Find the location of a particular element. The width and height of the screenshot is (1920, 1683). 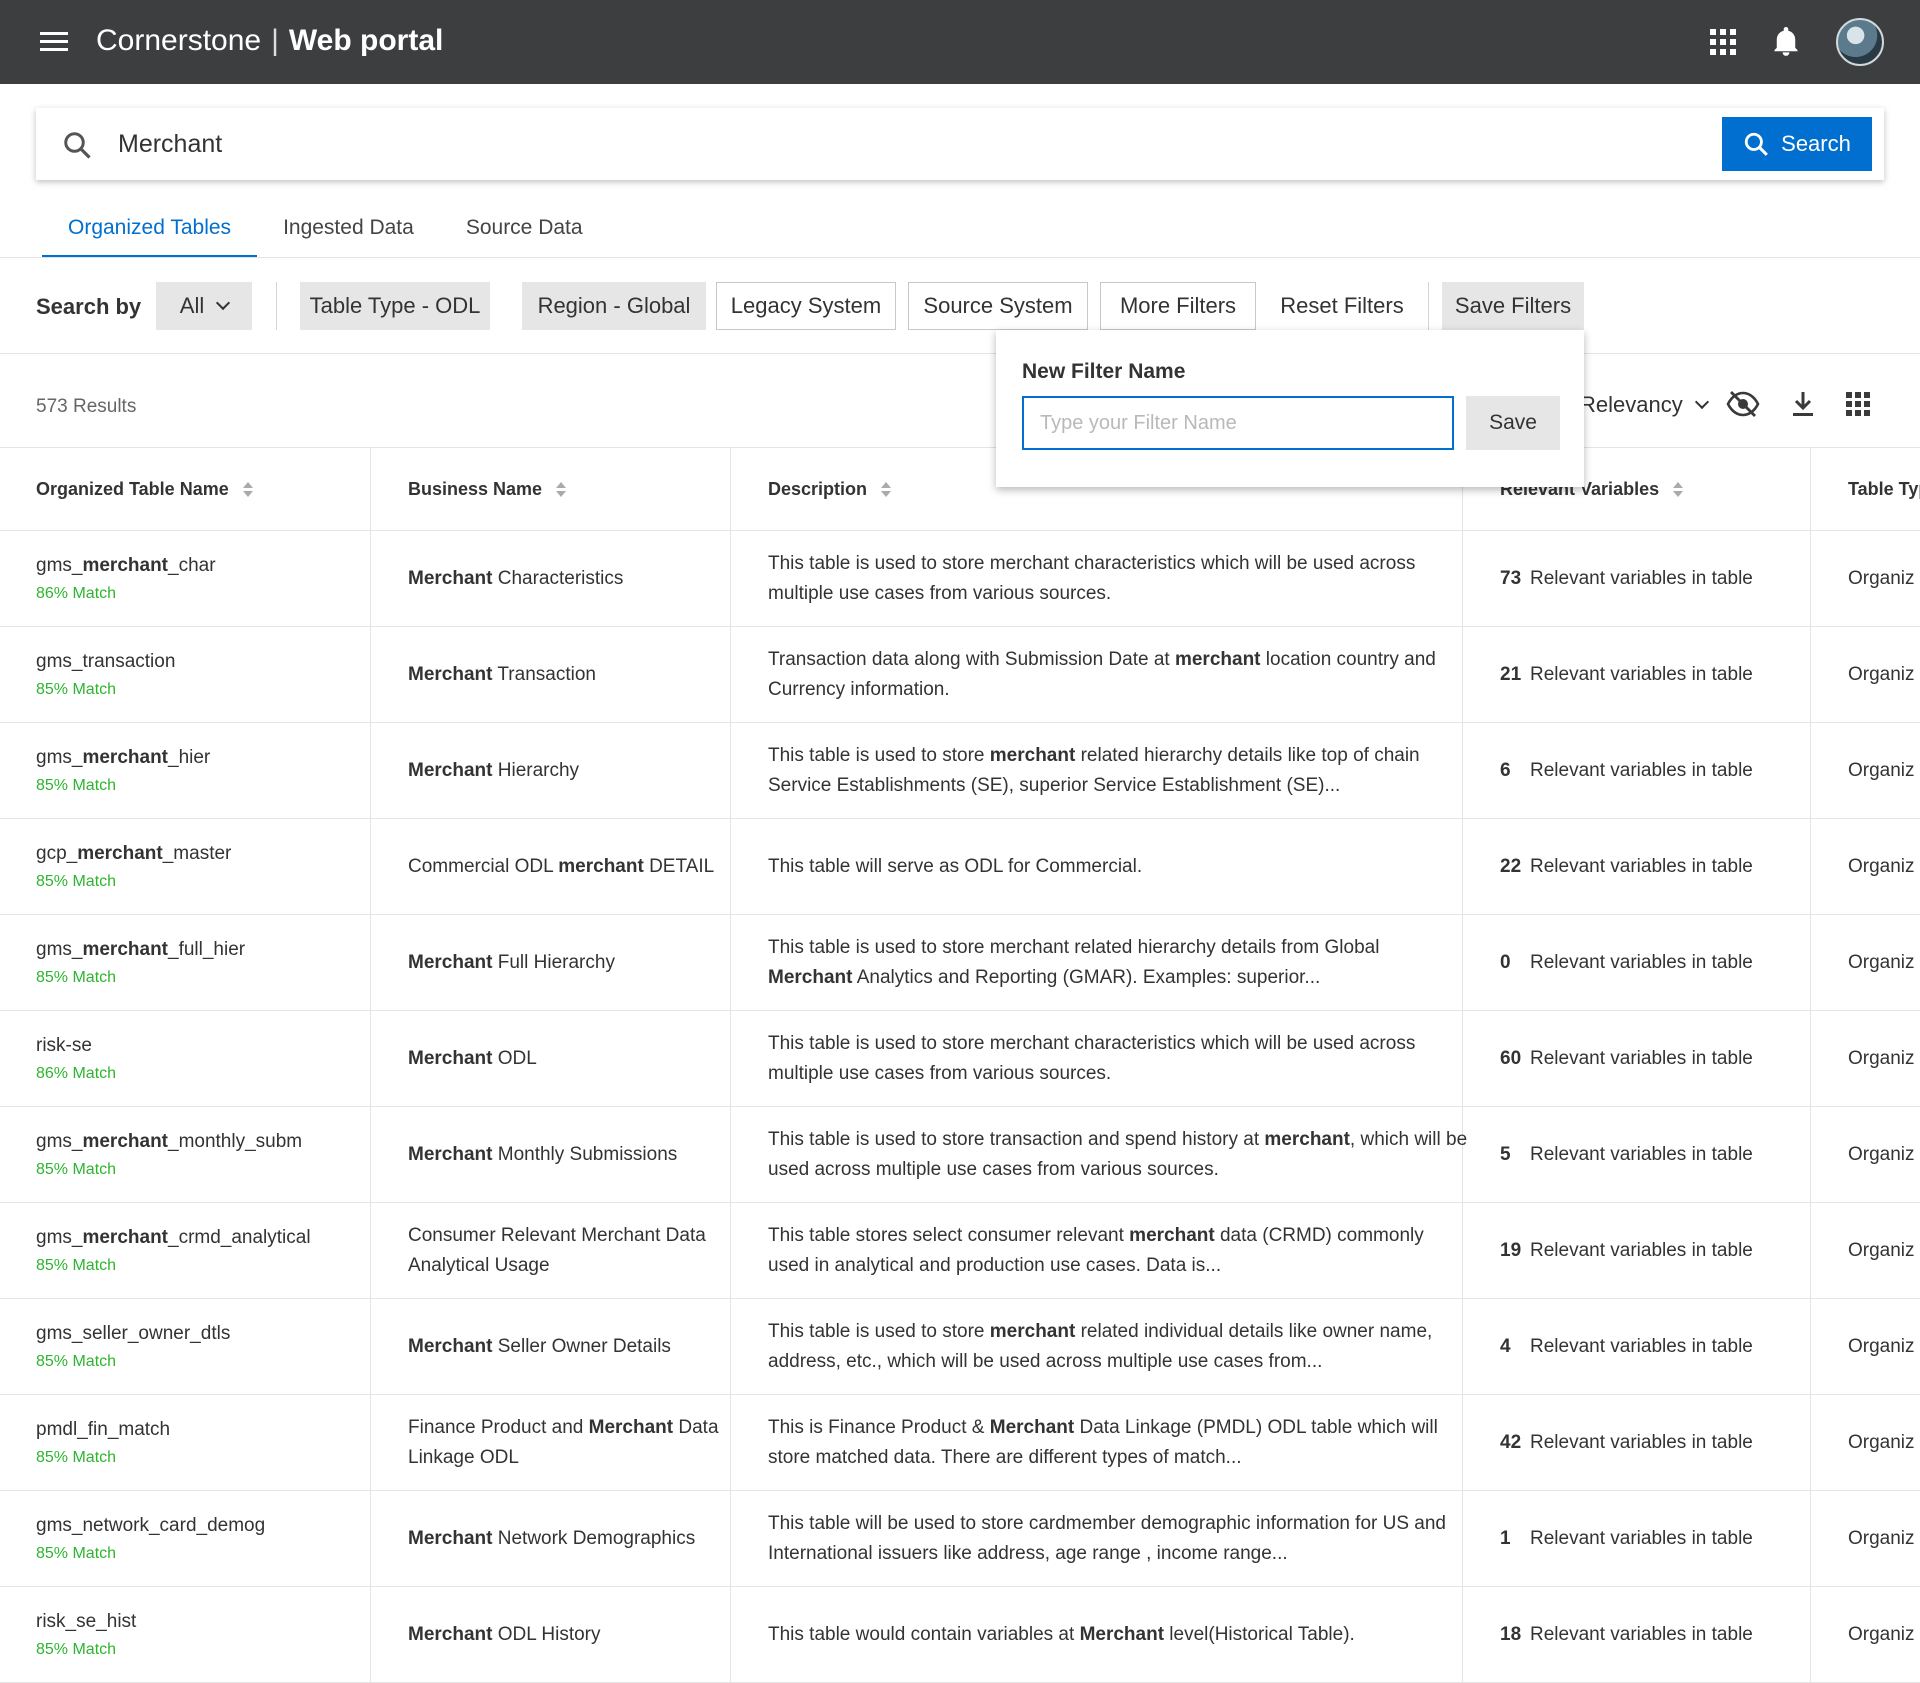

filter-chip-table-type: Table Type - ODL is located at coordinates (395, 306).